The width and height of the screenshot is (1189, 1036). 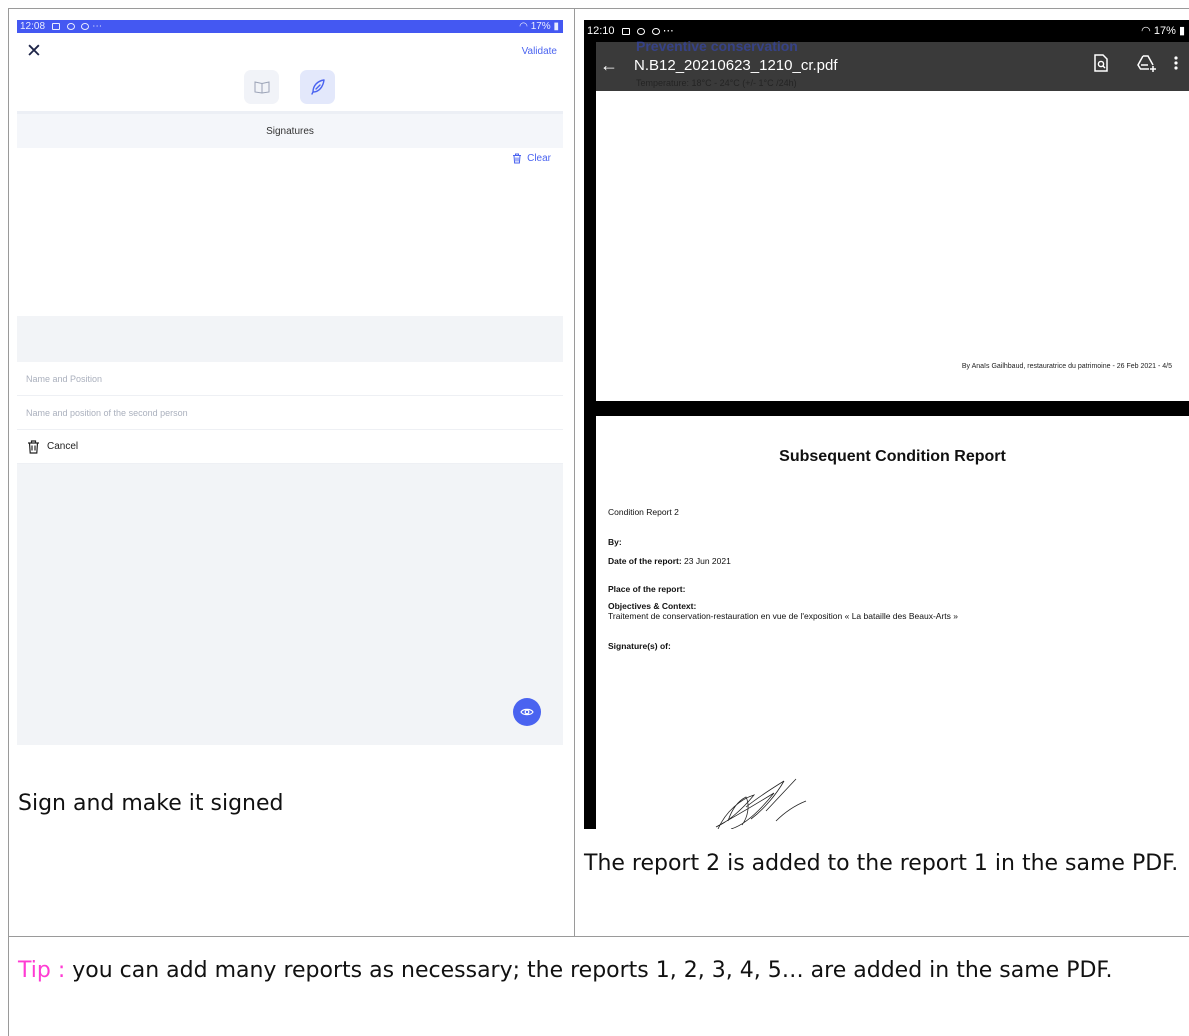 I want to click on feather-icon, so click(x=317, y=87).